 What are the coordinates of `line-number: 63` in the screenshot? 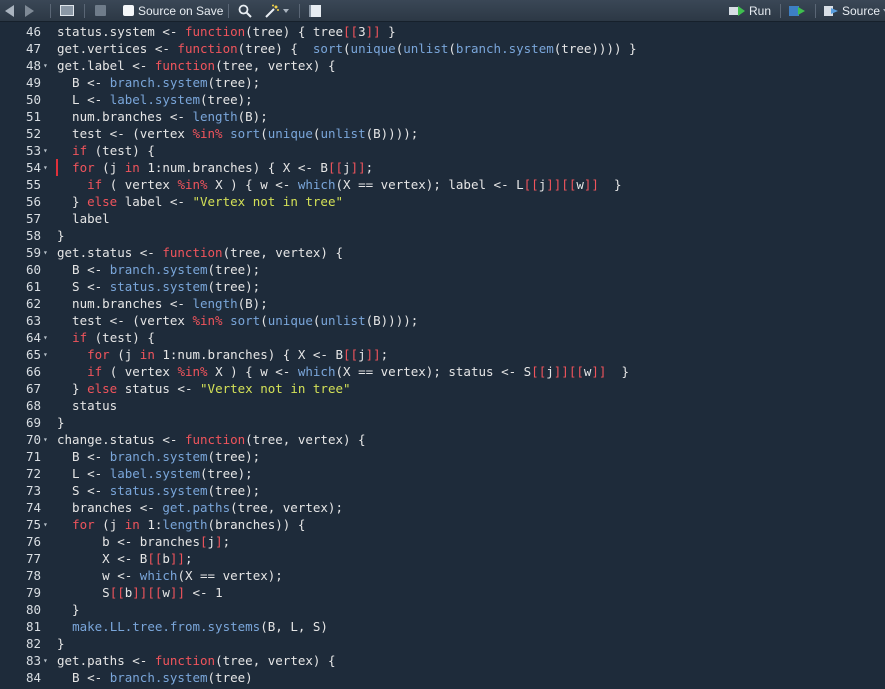 It's located at (33, 320).